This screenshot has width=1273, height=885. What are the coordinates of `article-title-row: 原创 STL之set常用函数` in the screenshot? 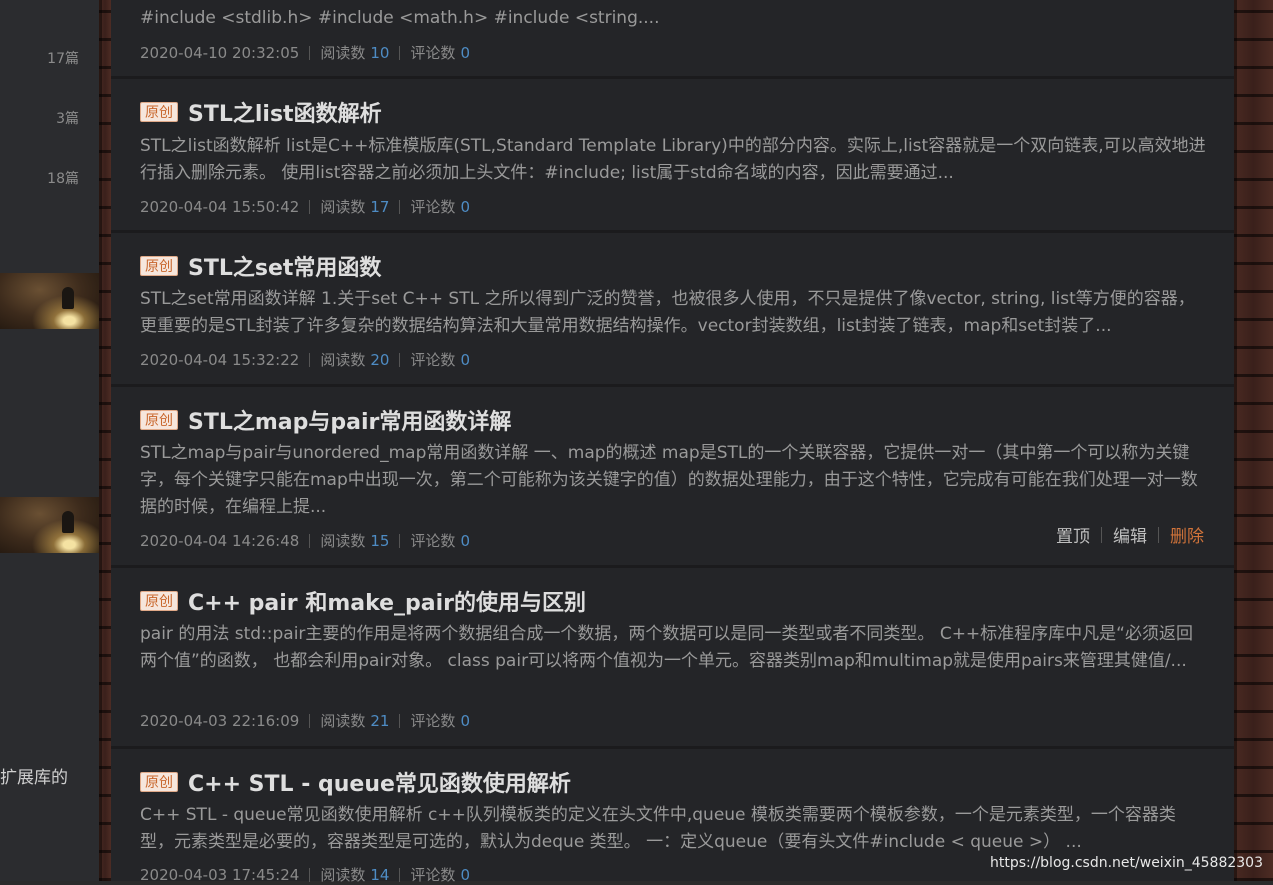 It's located at (260, 266).